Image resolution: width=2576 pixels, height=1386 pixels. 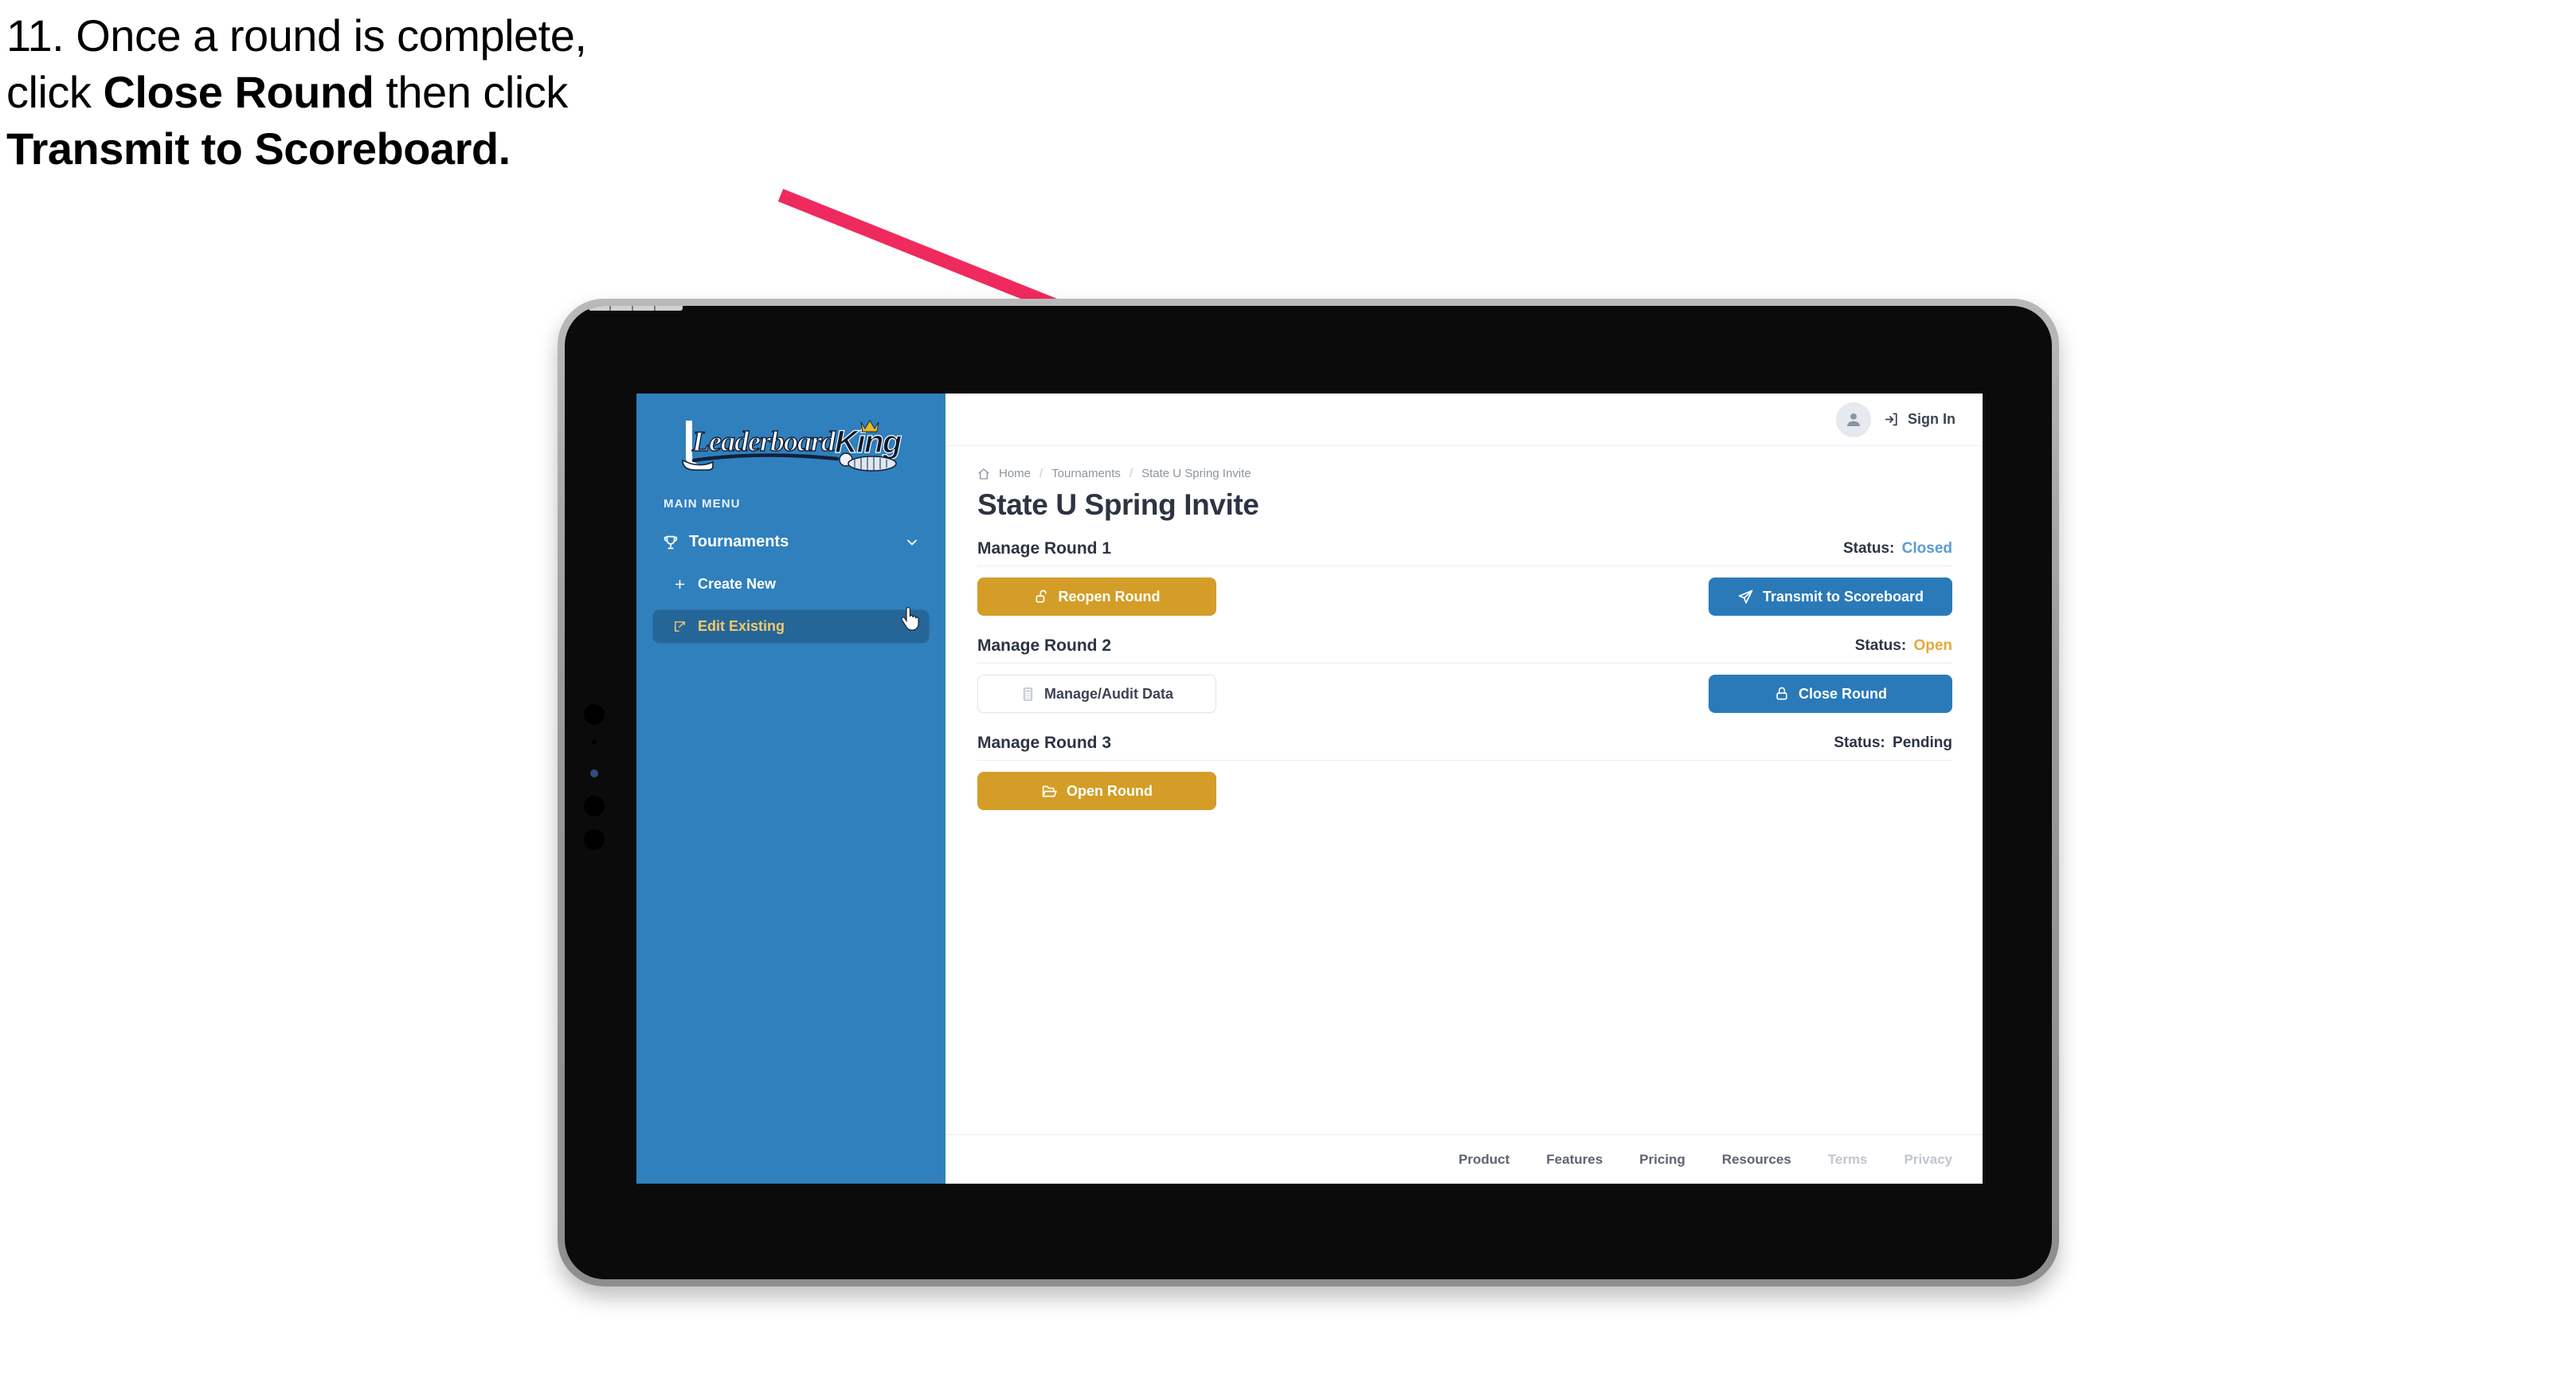 I want to click on caption-line-2-post: then click, so click(x=471, y=91).